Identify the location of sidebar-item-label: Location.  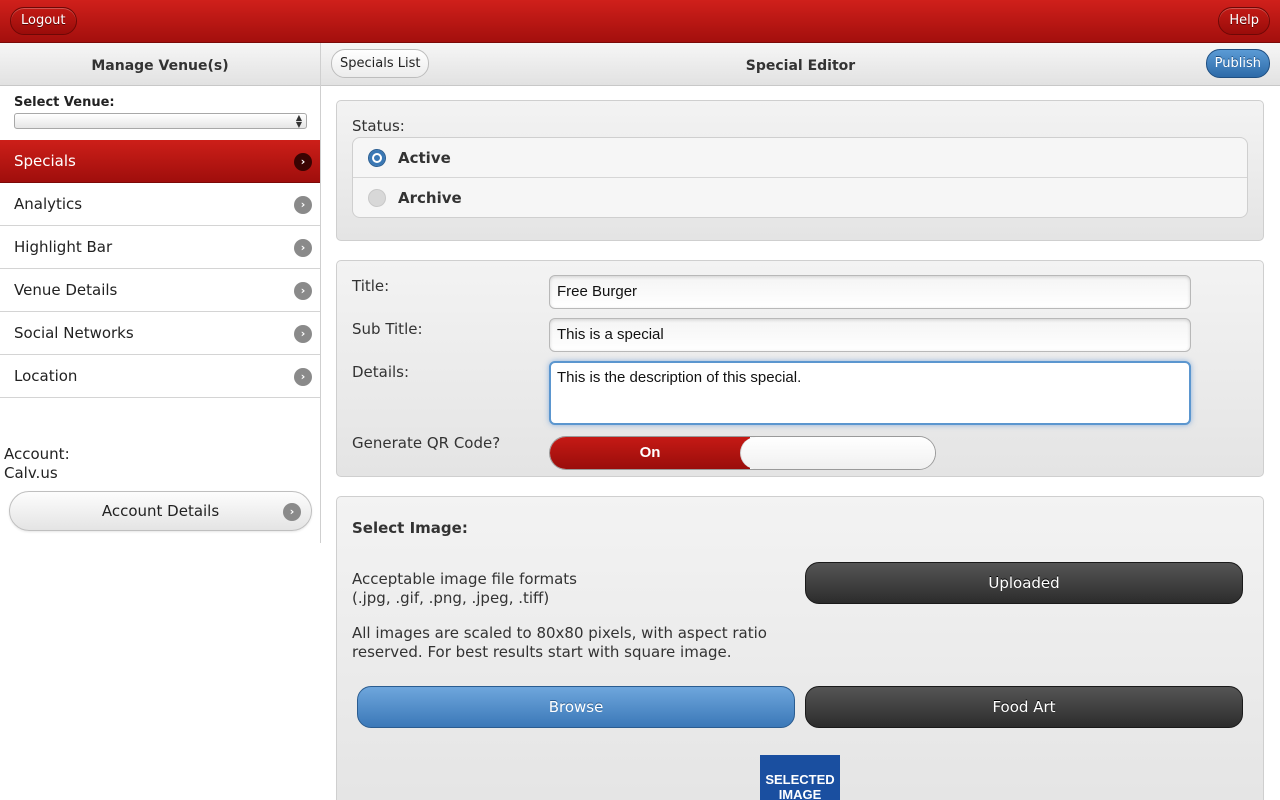
(46, 376).